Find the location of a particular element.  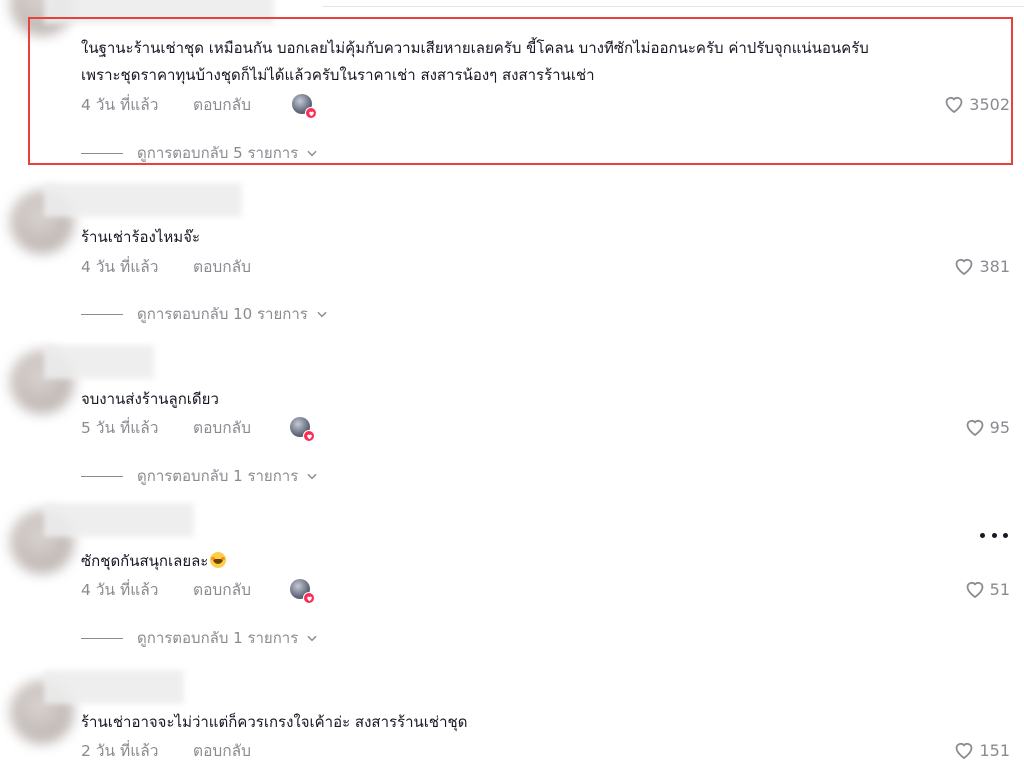

view-replies-button: ดูการตอบกลับ 10 รายการ is located at coordinates (205, 314).